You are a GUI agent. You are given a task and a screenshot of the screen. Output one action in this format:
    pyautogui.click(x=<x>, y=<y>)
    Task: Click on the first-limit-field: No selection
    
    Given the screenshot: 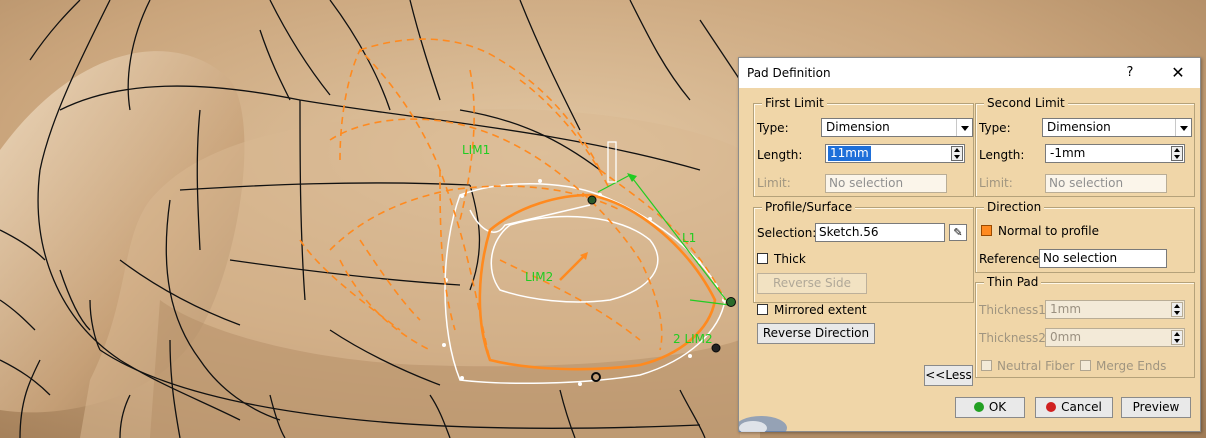 What is the action you would take?
    pyautogui.click(x=886, y=183)
    